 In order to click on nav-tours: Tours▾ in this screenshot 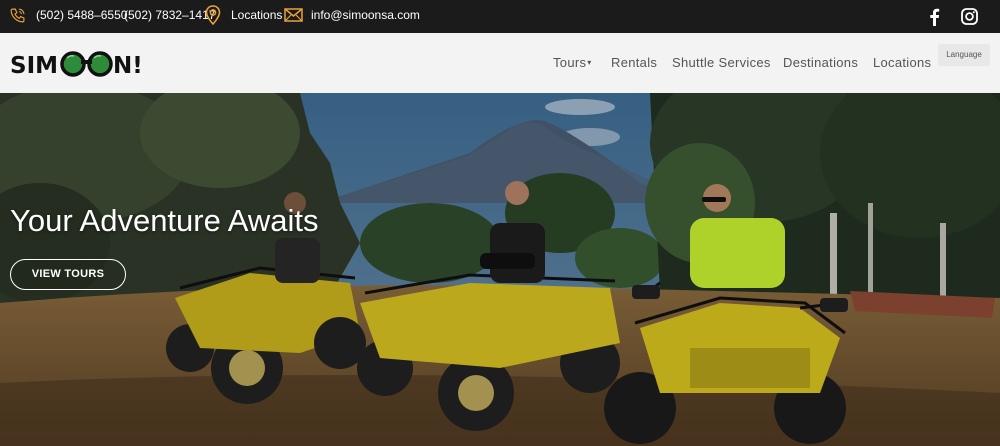, I will do `click(572, 62)`.